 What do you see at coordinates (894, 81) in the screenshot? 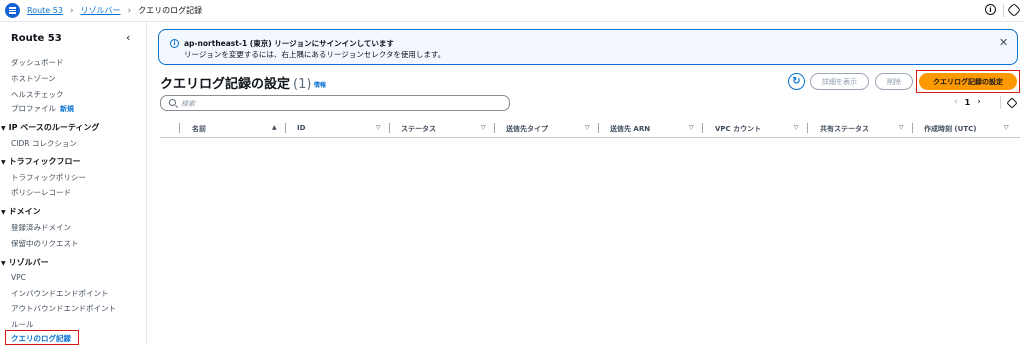
I see `delete-button: 削除` at bounding box center [894, 81].